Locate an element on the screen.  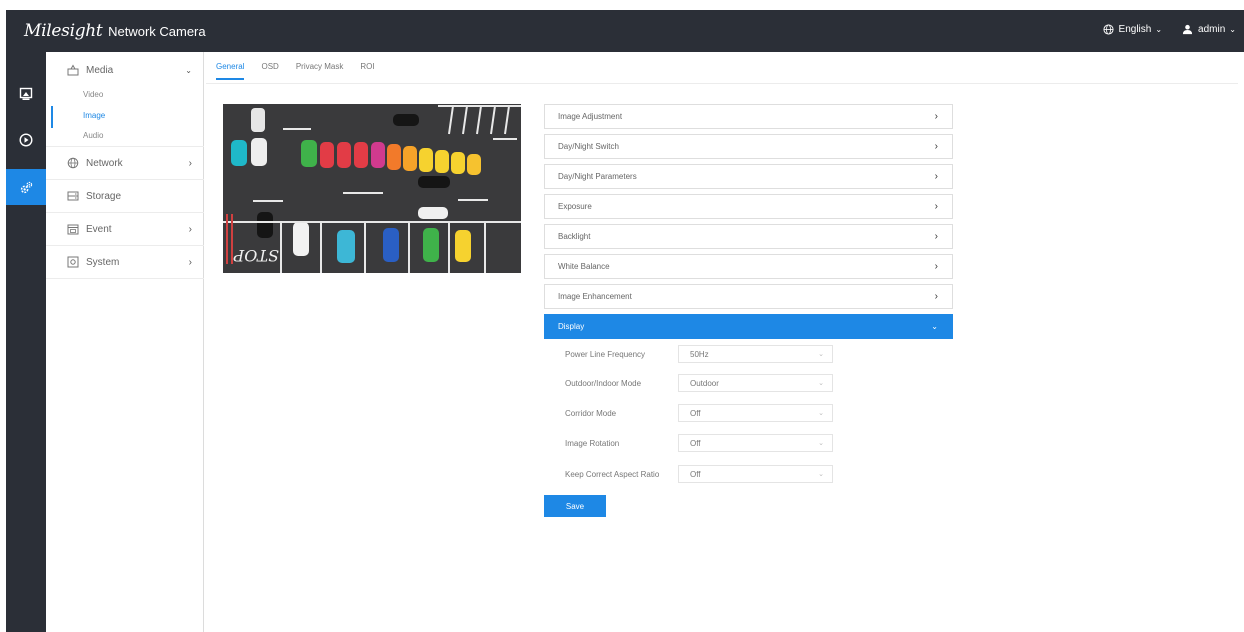
tab-general: General is located at coordinates (230, 71).